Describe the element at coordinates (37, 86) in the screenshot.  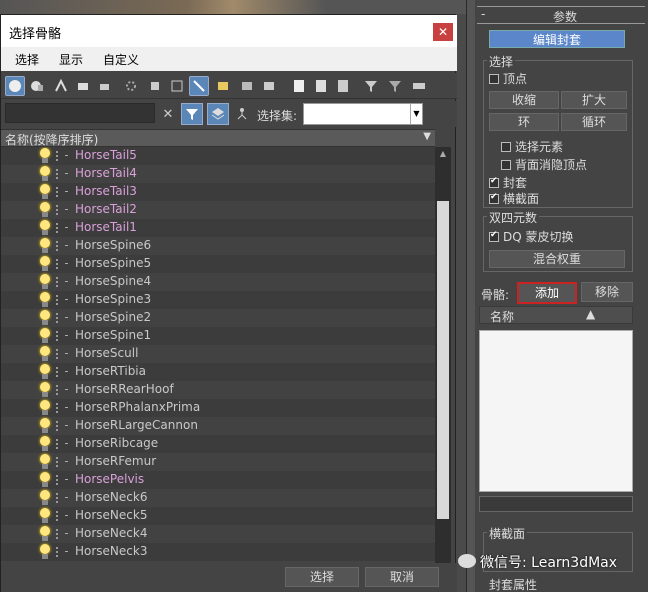
I see `display-geometry-icon` at that location.